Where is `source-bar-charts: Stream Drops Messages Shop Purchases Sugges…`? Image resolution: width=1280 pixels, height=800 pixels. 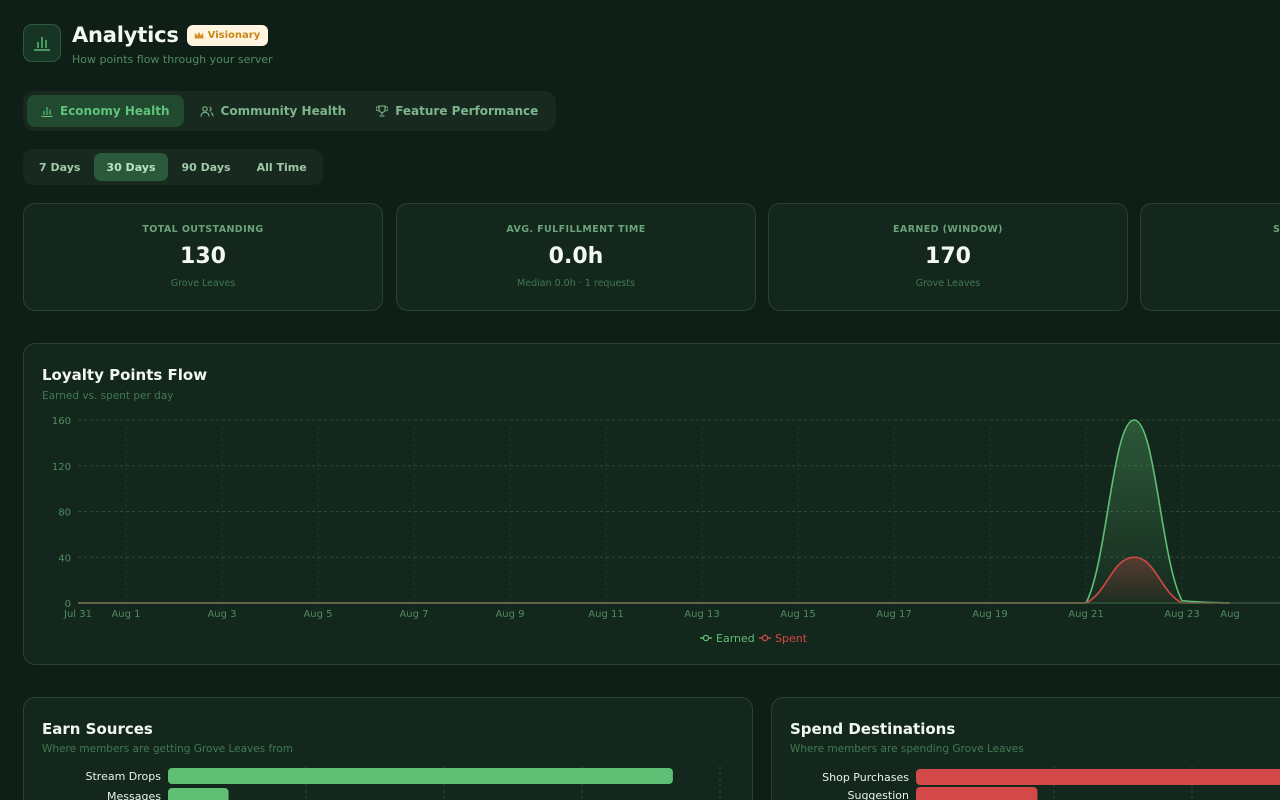
source-bar-charts: Stream Drops Messages Shop Purchases Sugges… is located at coordinates (683, 783).